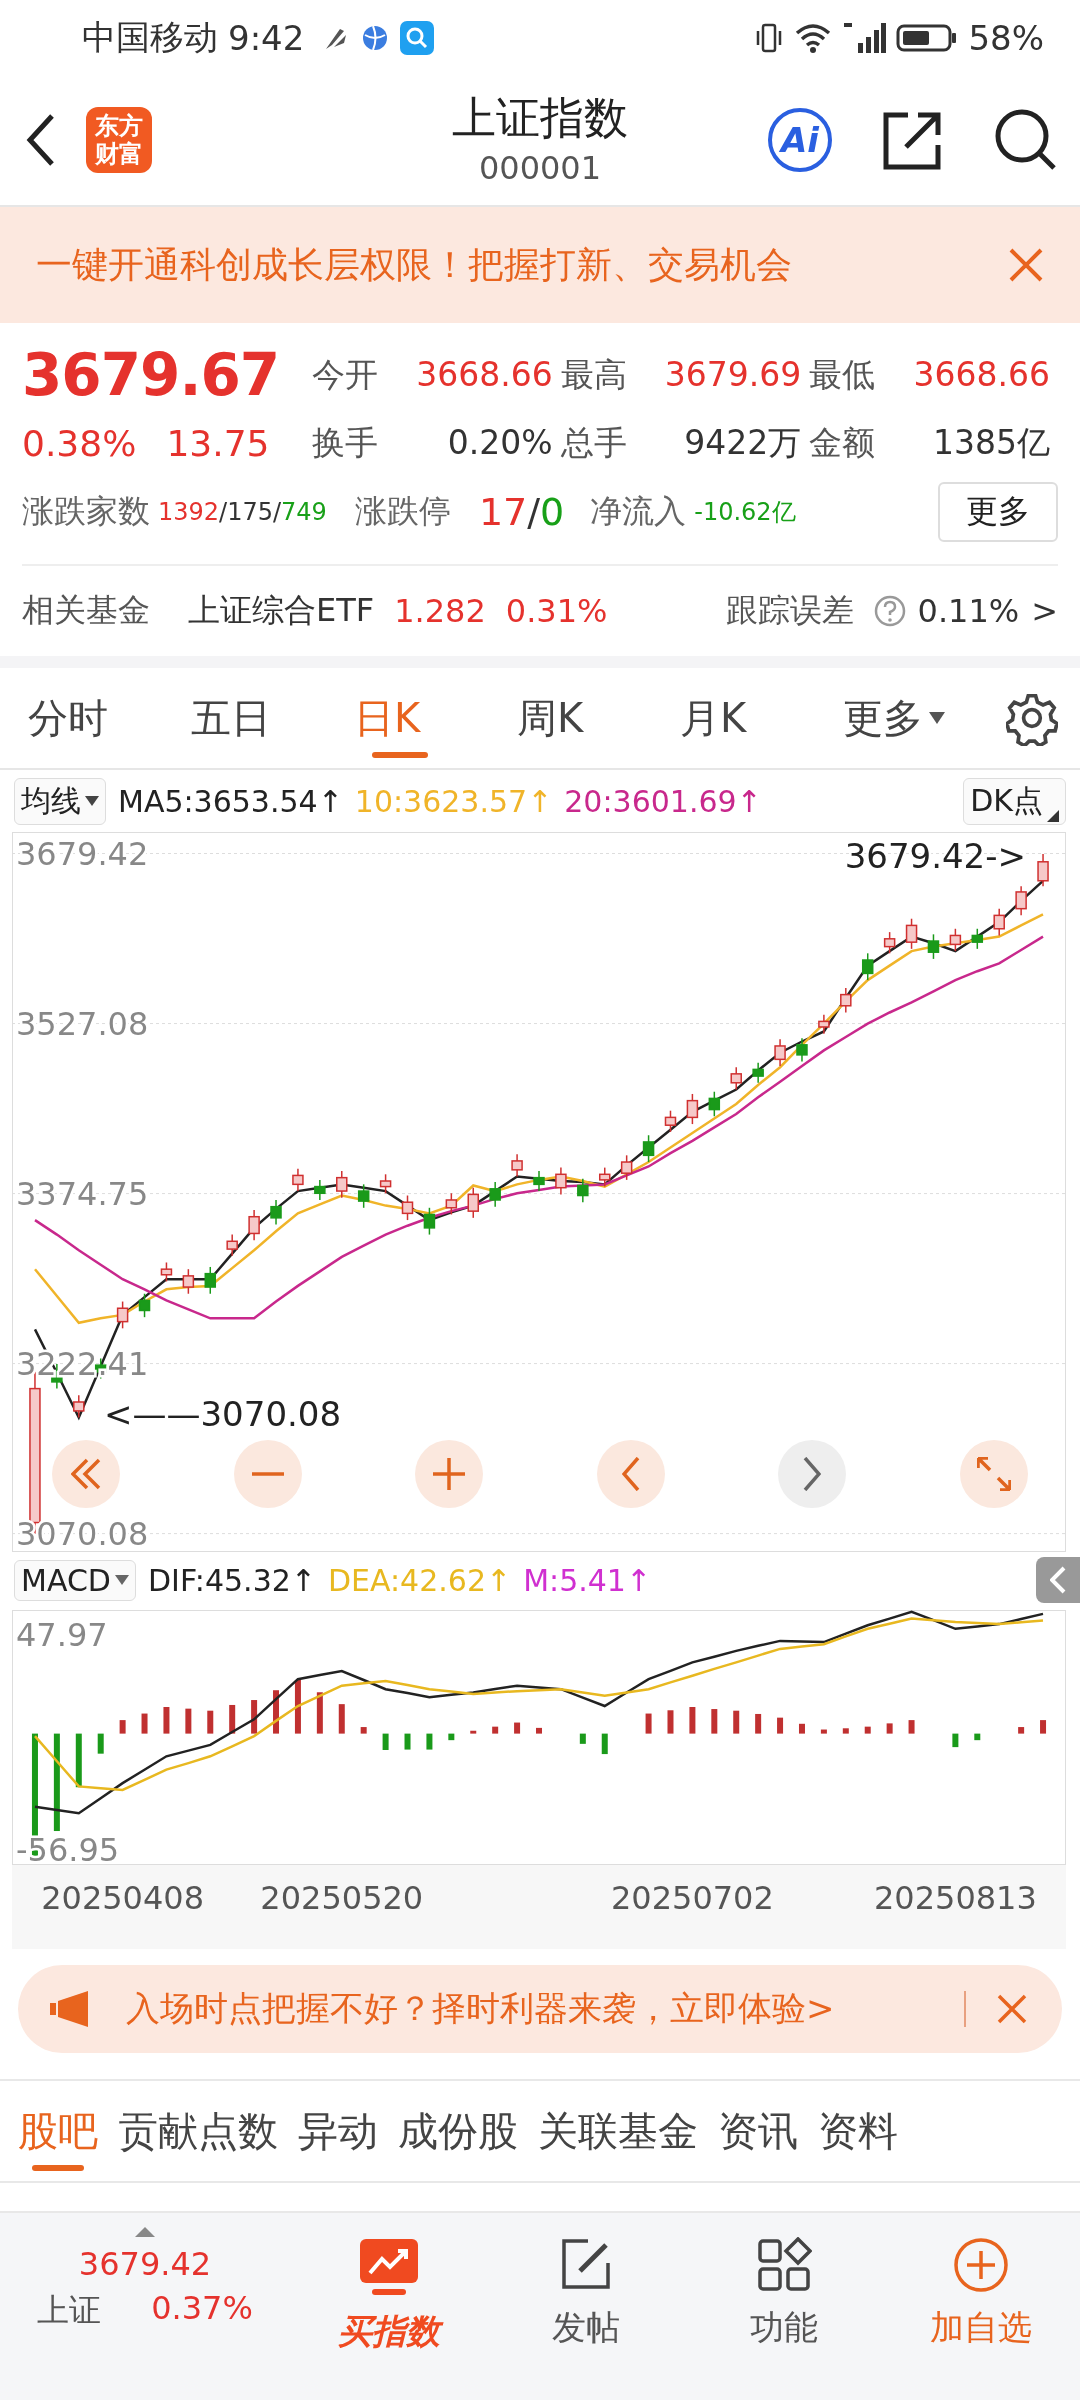 Image resolution: width=1080 pixels, height=2400 pixels. Describe the element at coordinates (1026, 140) in the screenshot. I see `search-icon` at that location.